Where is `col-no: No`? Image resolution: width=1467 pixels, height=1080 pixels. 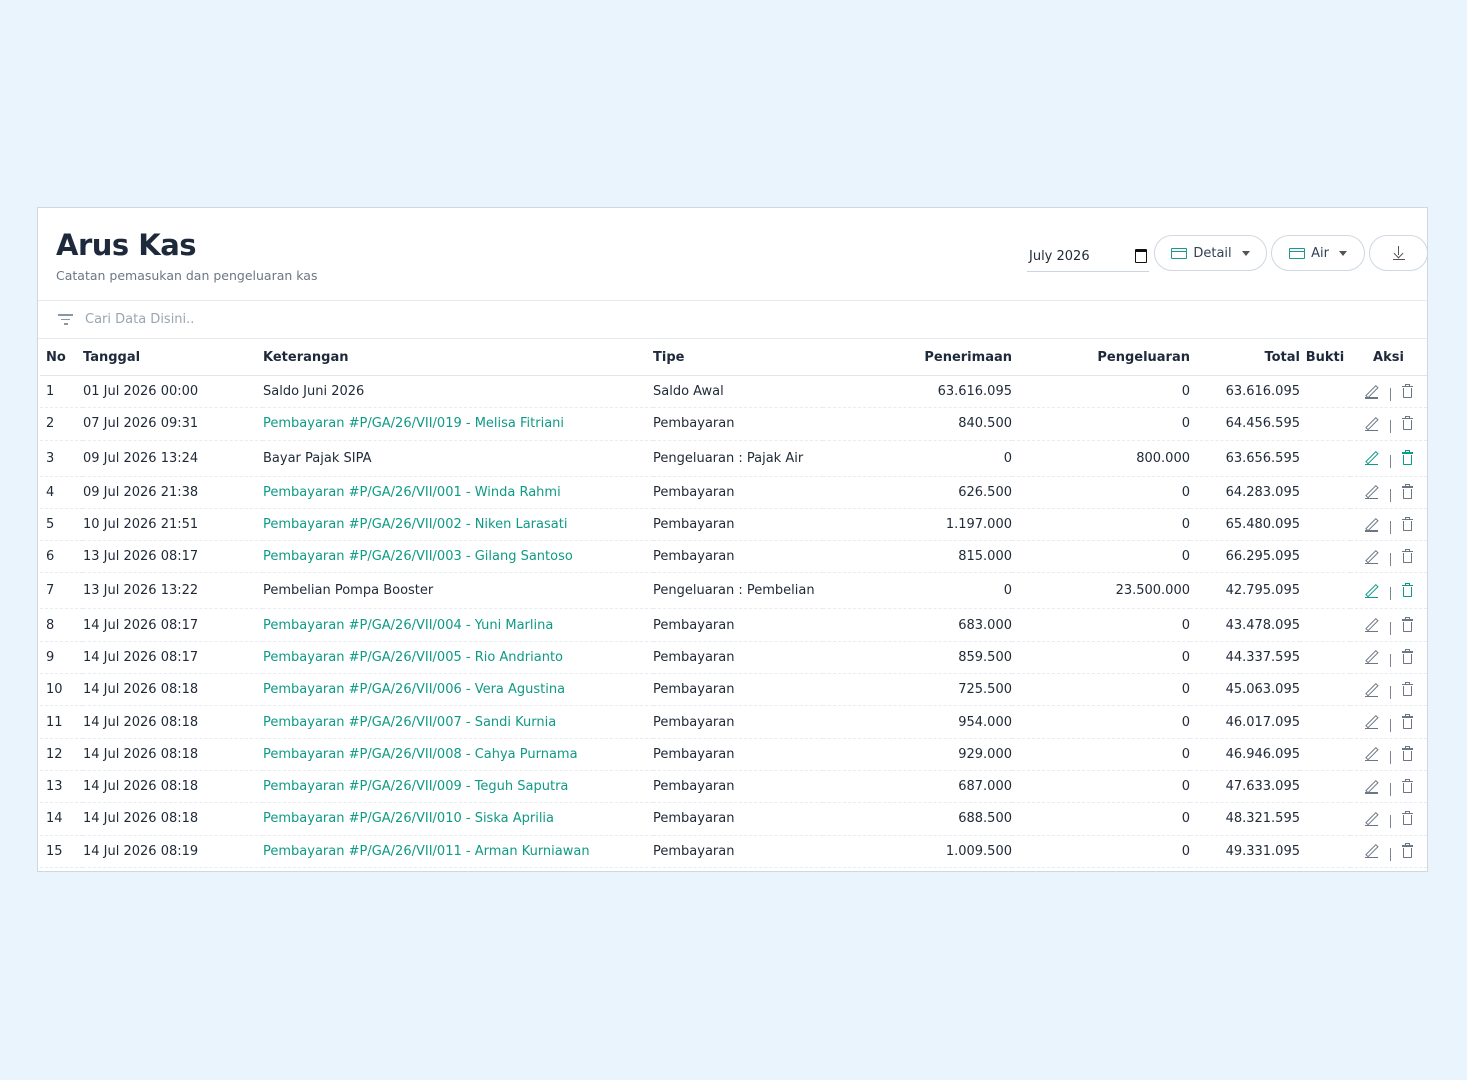
col-no: No is located at coordinates (61, 358).